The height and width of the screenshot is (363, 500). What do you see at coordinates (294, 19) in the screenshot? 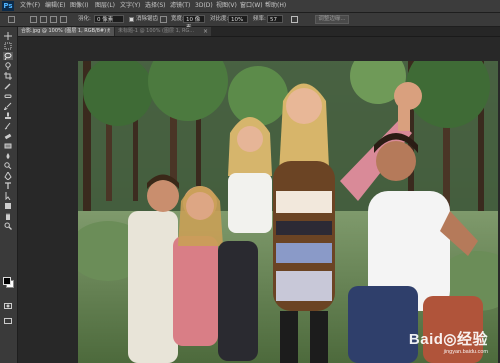
I see `pen-pressure-icon` at bounding box center [294, 19].